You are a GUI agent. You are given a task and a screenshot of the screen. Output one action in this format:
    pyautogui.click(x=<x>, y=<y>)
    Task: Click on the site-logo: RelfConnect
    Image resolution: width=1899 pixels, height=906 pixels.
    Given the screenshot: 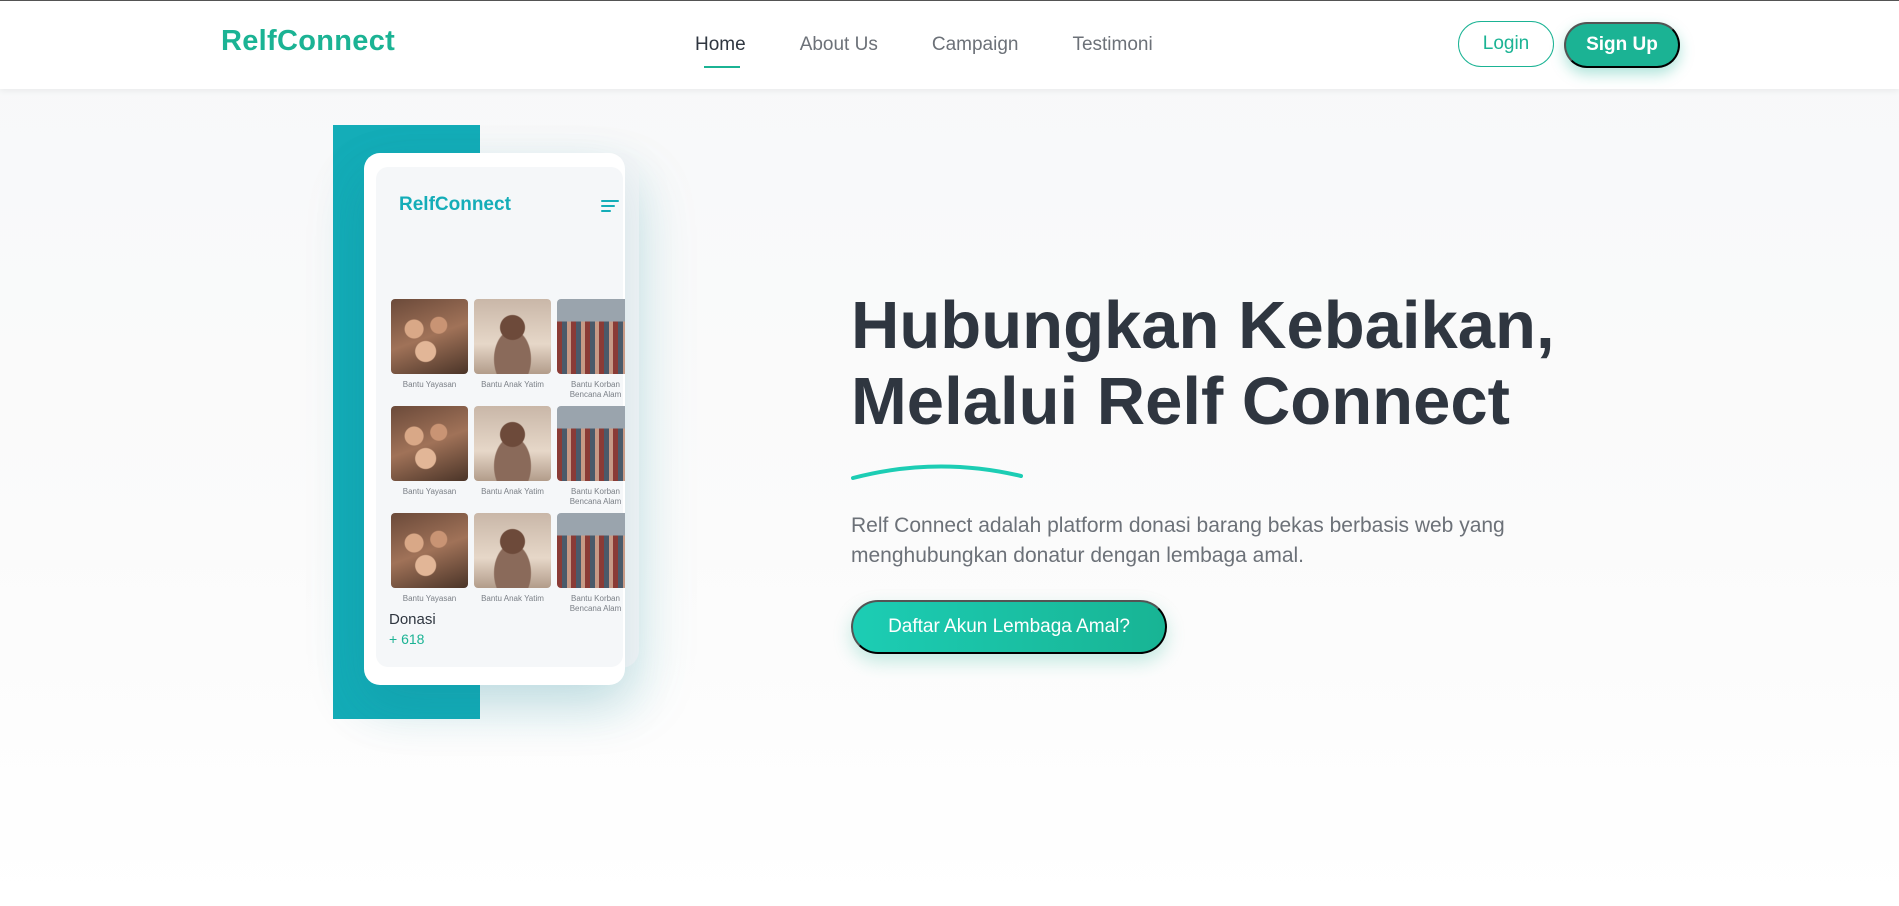 What is the action you would take?
    pyautogui.click(x=308, y=41)
    